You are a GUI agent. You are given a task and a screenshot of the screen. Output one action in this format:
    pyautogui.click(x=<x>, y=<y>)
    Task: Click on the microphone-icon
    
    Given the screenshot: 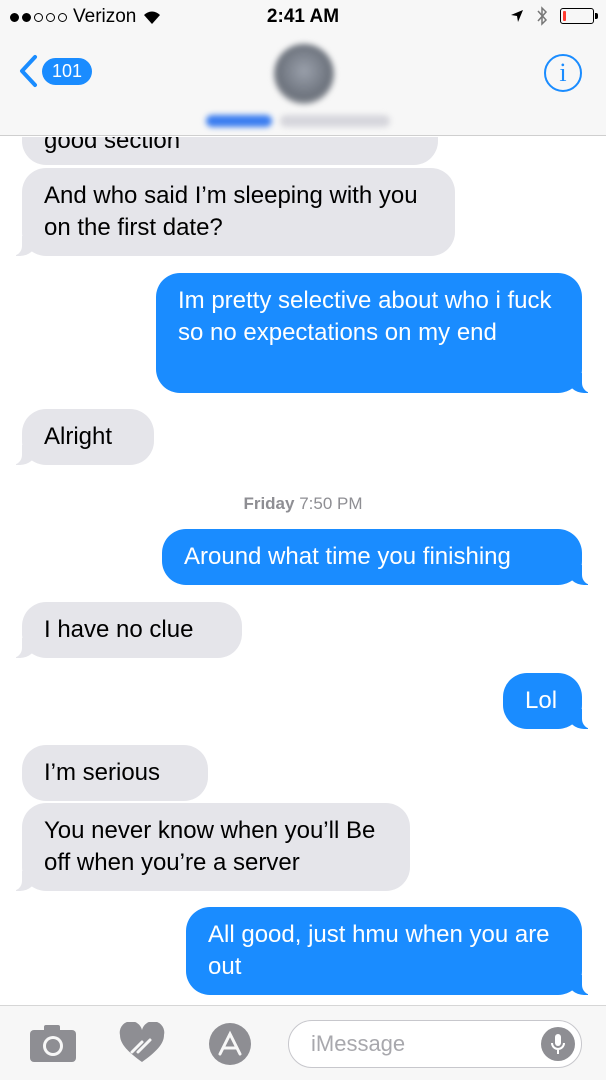 What is the action you would take?
    pyautogui.click(x=558, y=1044)
    